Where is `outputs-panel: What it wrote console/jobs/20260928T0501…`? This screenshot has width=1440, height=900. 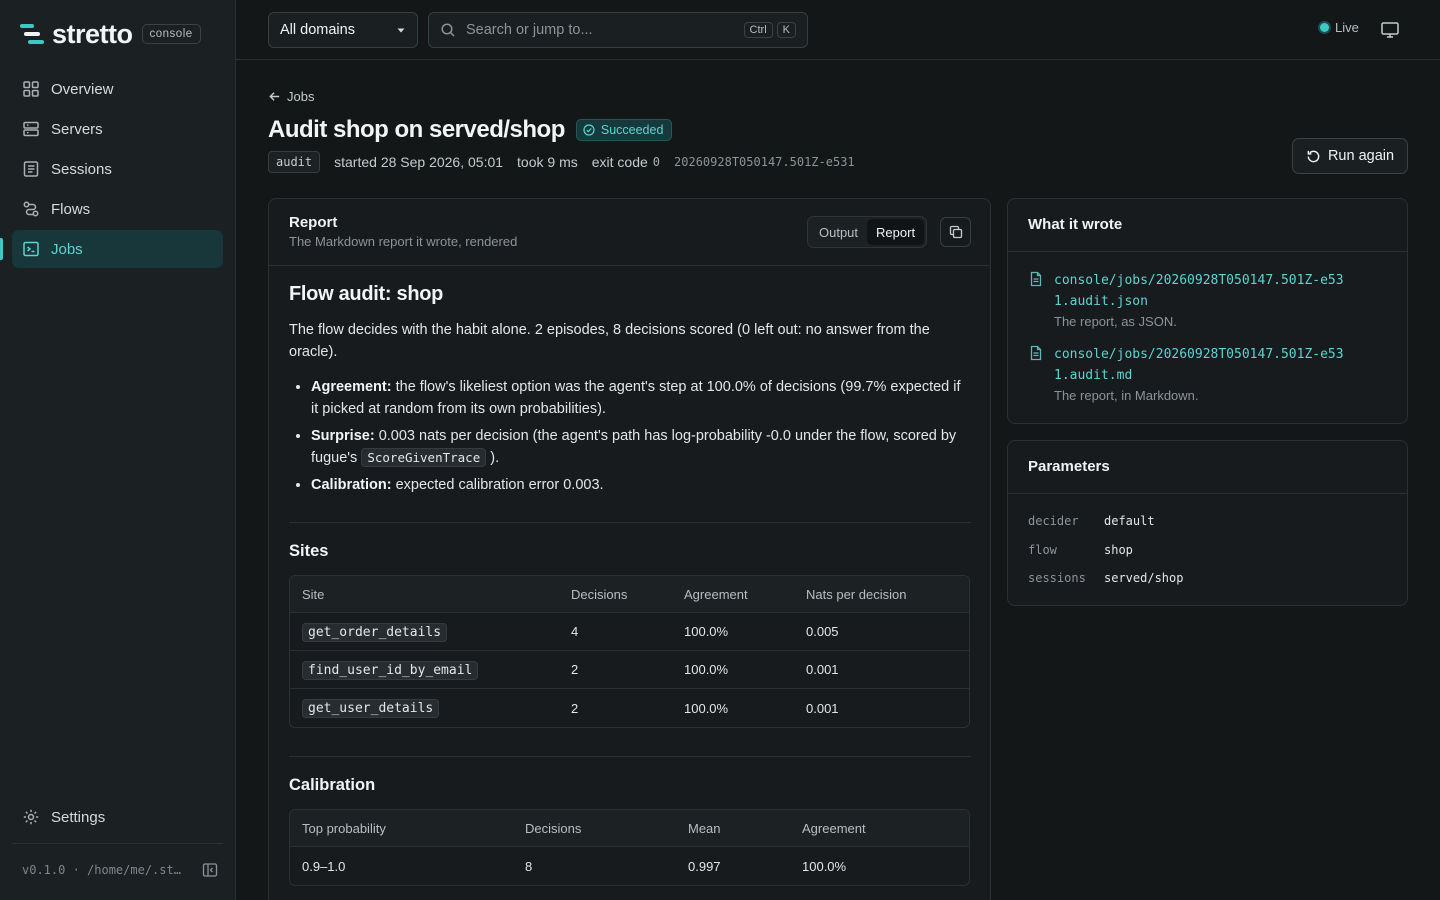 outputs-panel: What it wrote console/jobs/20260928T0501… is located at coordinates (1207, 311).